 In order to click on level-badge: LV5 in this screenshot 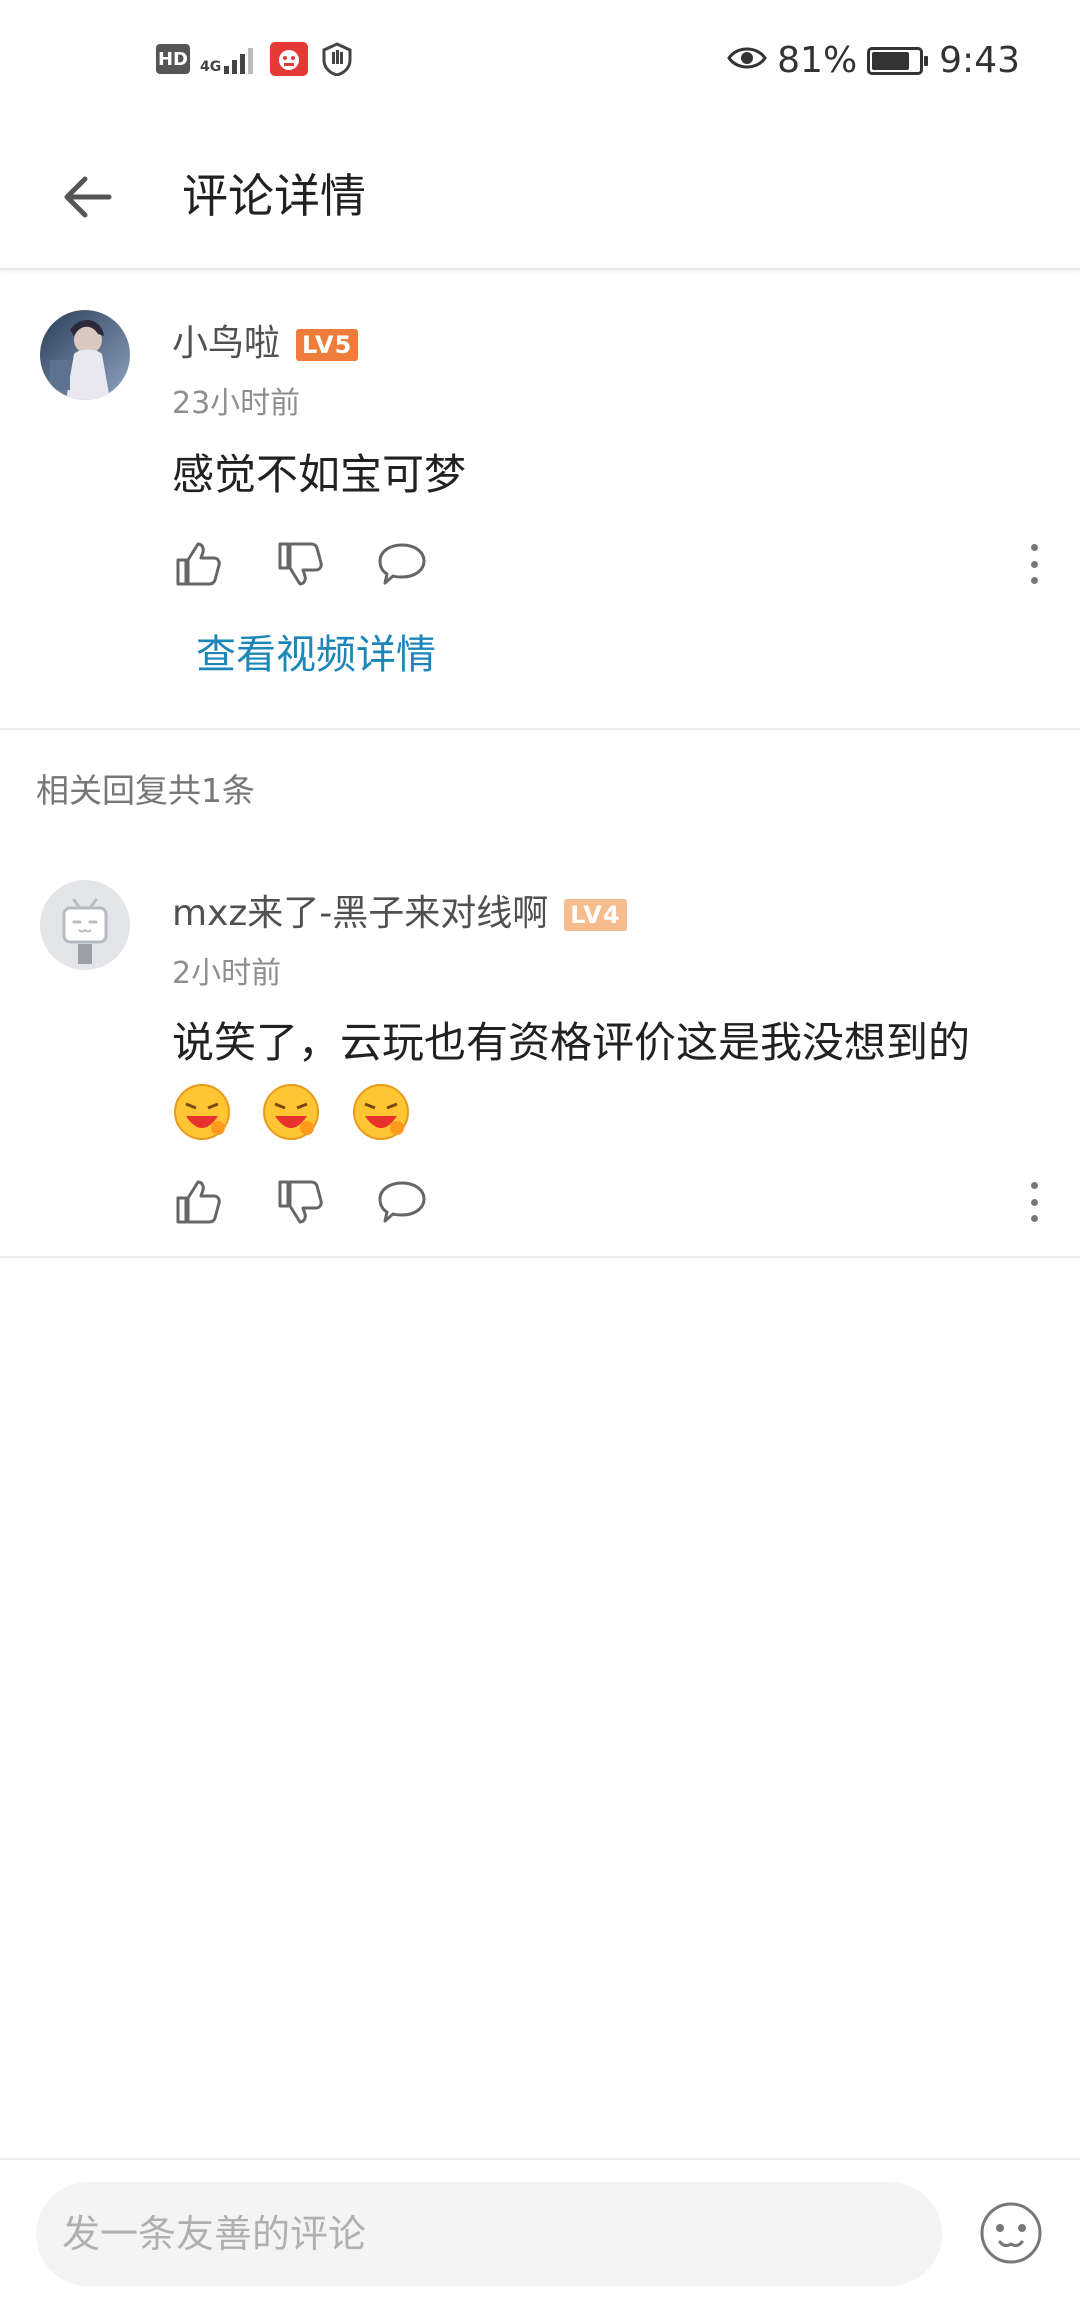, I will do `click(327, 345)`.